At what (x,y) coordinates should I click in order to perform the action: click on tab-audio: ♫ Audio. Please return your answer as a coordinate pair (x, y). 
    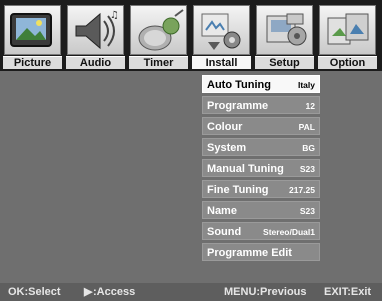
    Looking at the image, I should click on (95, 36).